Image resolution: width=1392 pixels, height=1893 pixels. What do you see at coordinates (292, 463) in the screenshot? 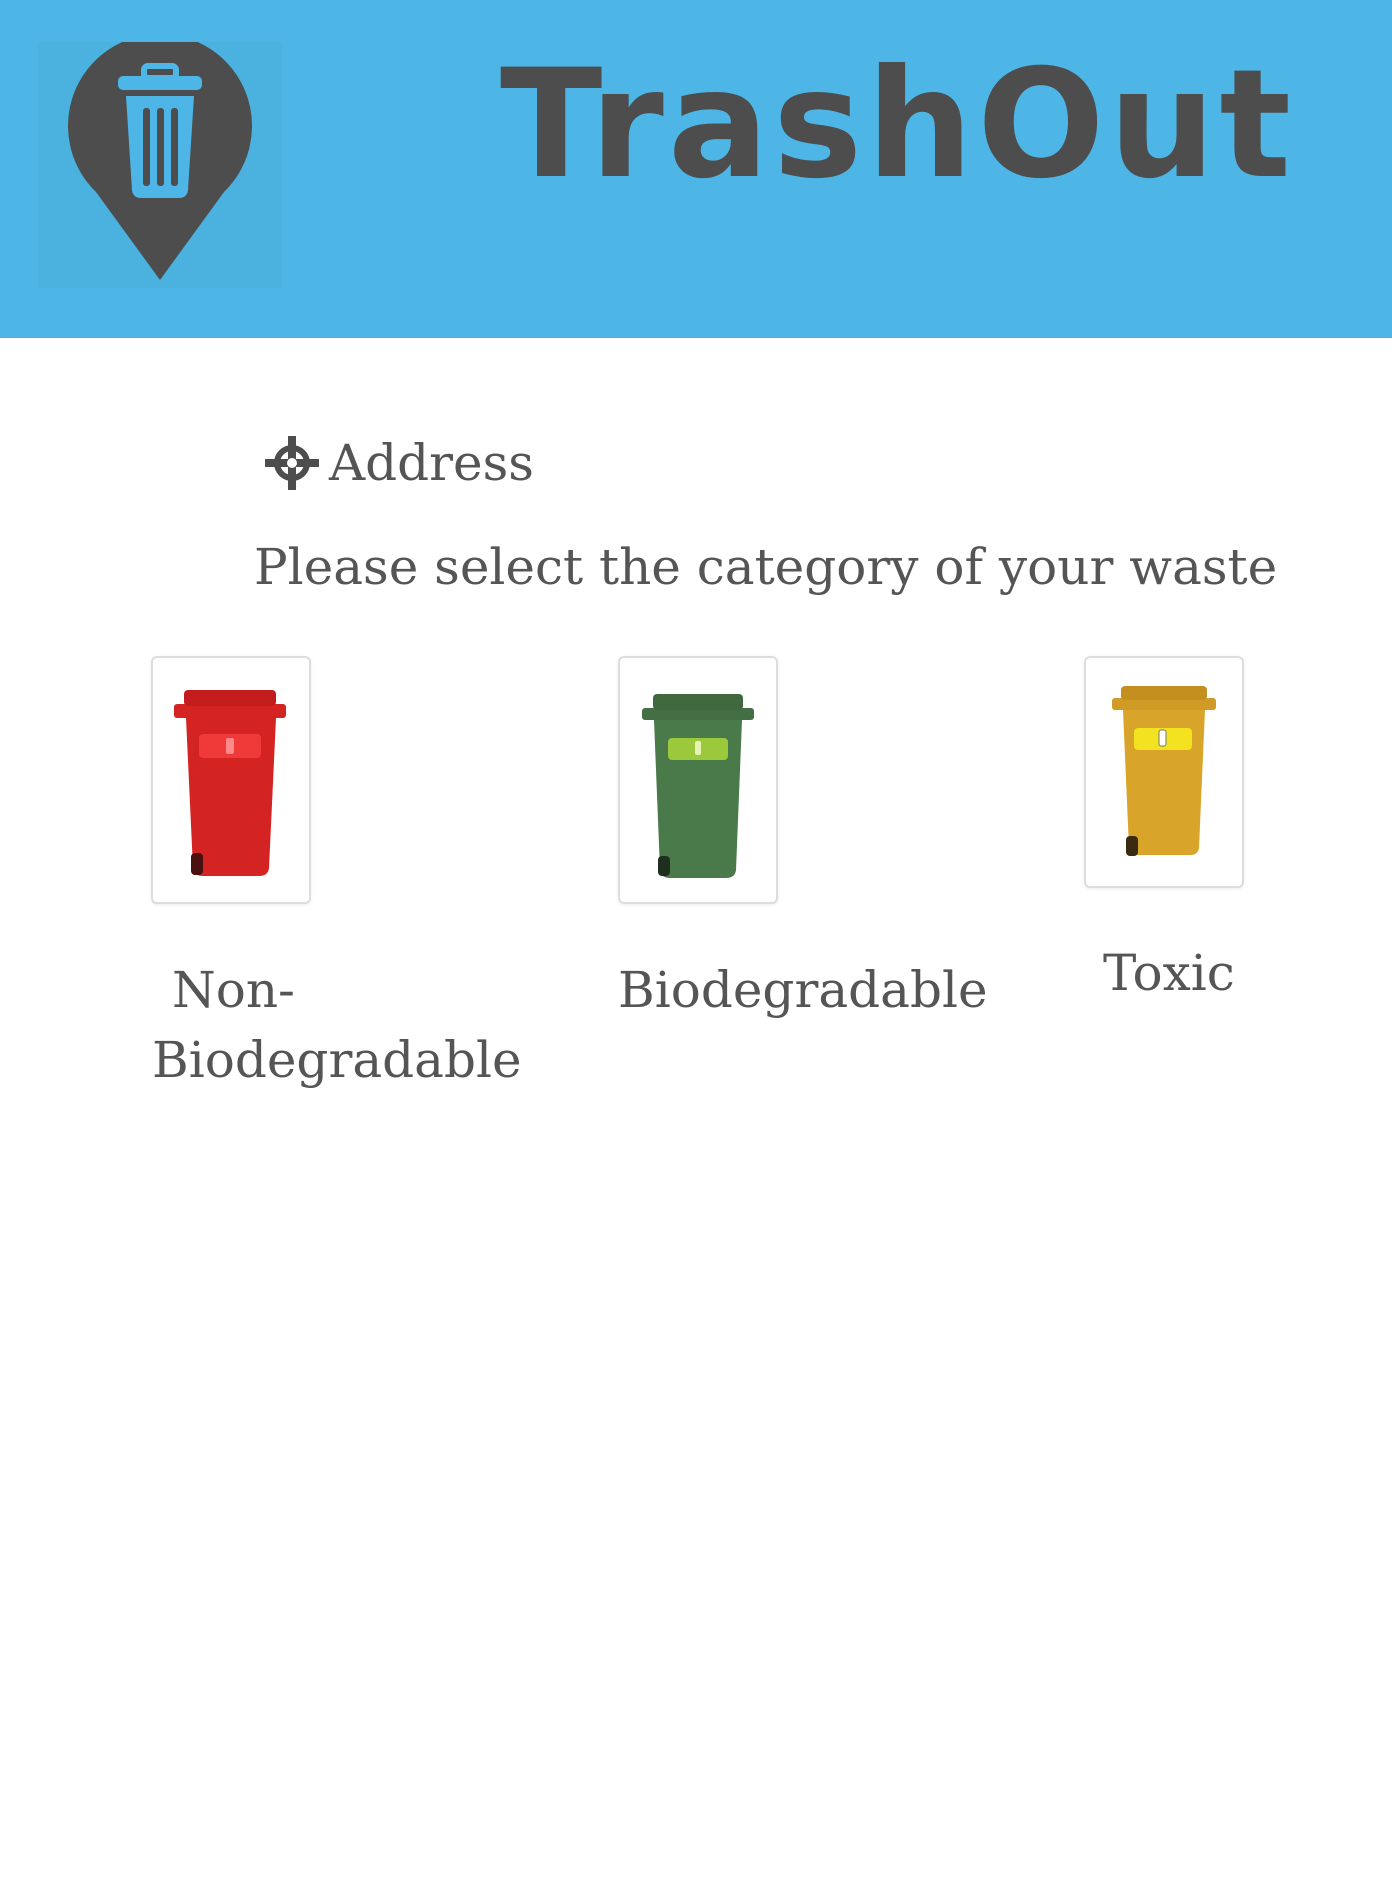
I see `crosshair-icon` at bounding box center [292, 463].